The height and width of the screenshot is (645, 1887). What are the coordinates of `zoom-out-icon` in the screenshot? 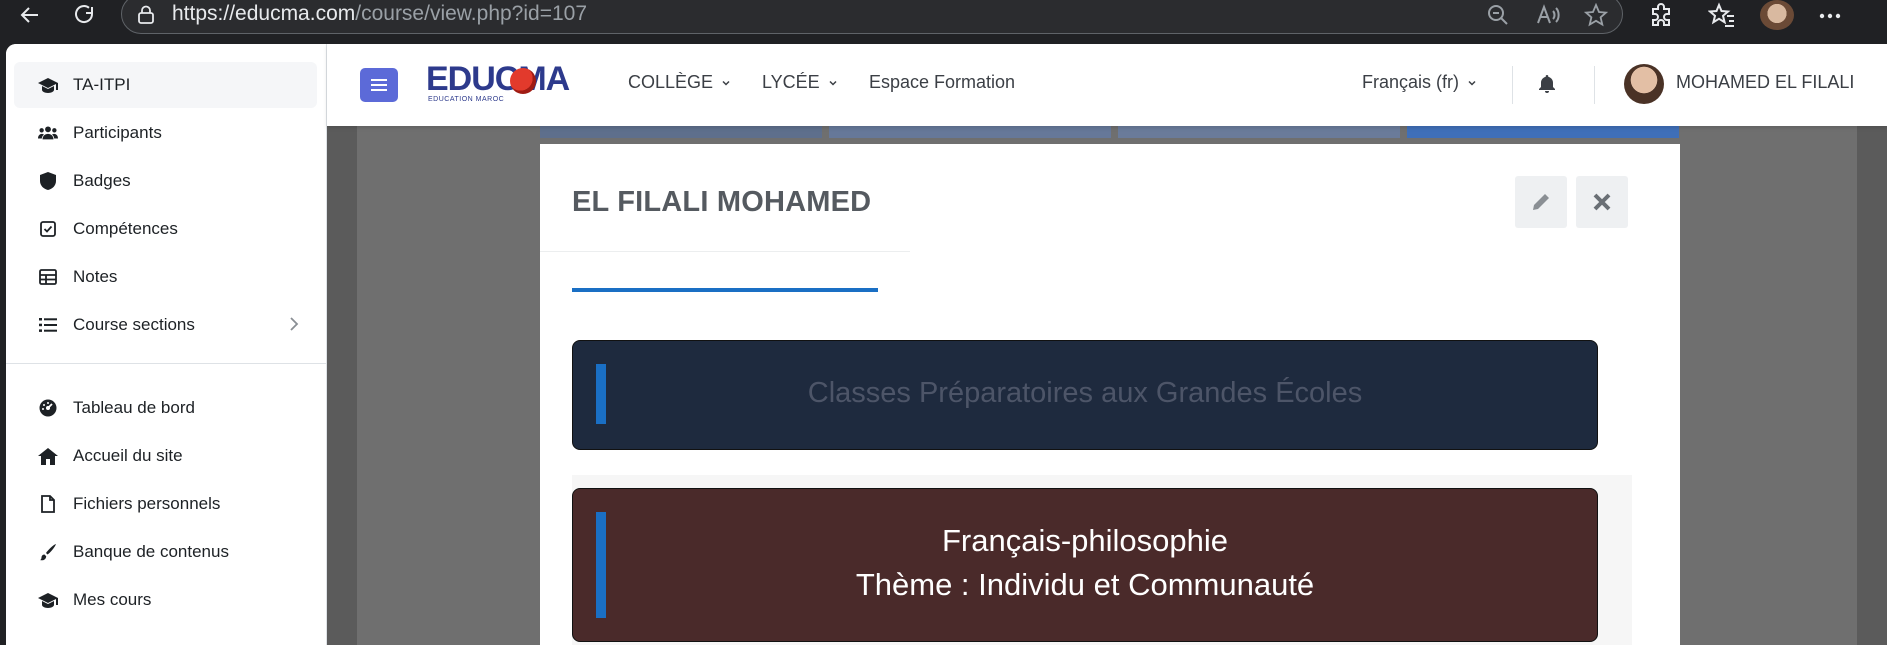 It's located at (1499, 16).